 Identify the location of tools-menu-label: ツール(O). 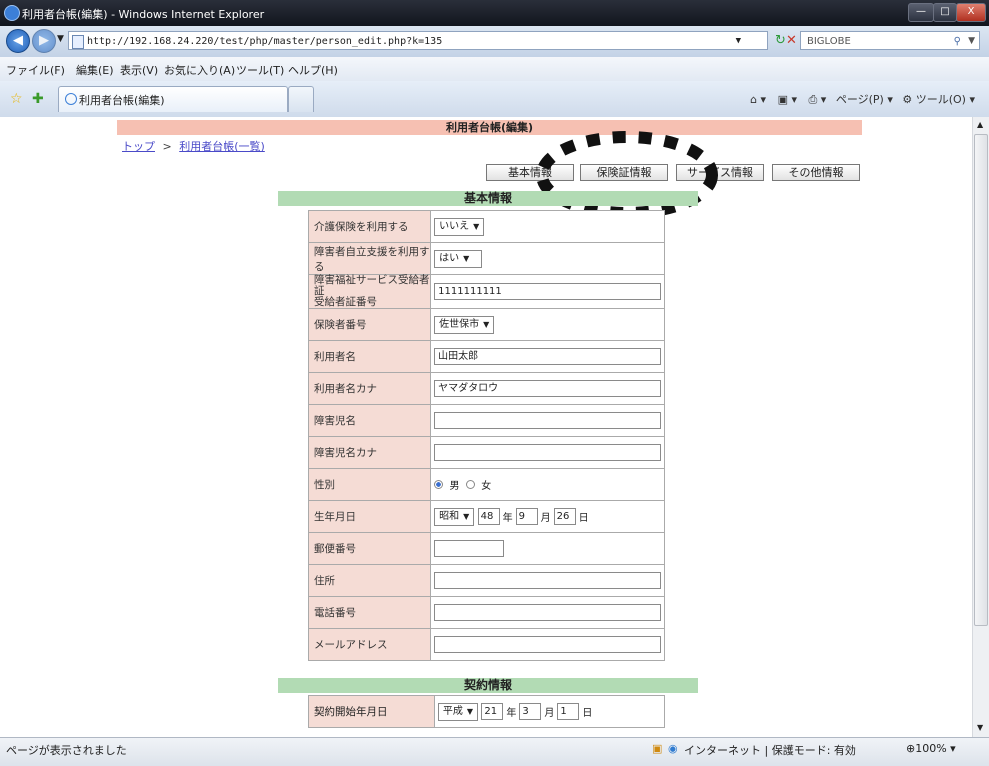
(940, 99).